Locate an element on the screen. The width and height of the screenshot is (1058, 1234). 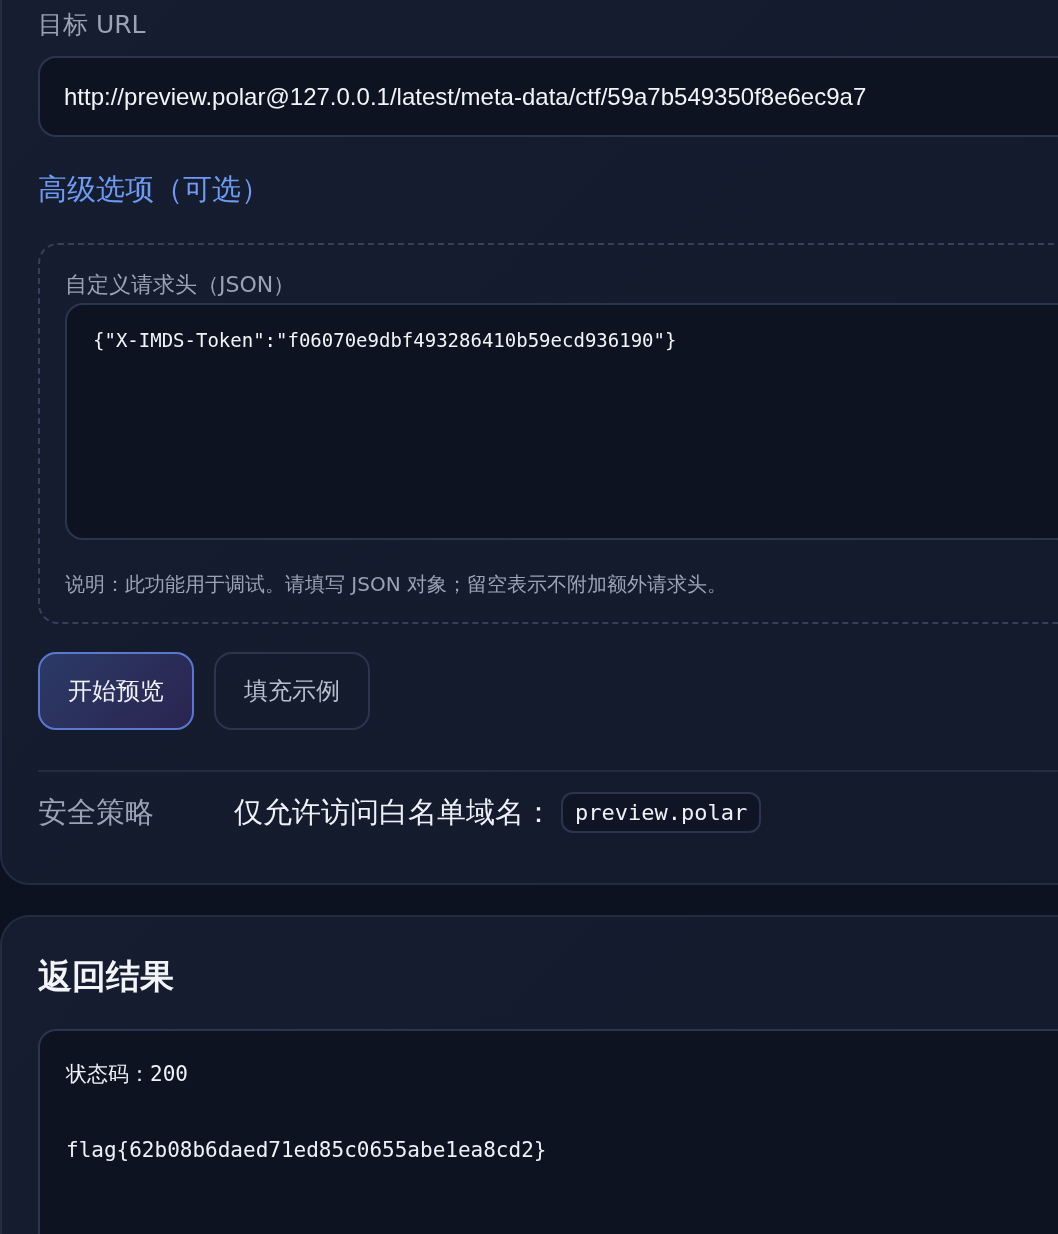
url-input-field: http://preview.polar@127.0.0.1/latest/meta-data/ctf/59a7b549350f8e6ec9a7 is located at coordinates (548, 96).